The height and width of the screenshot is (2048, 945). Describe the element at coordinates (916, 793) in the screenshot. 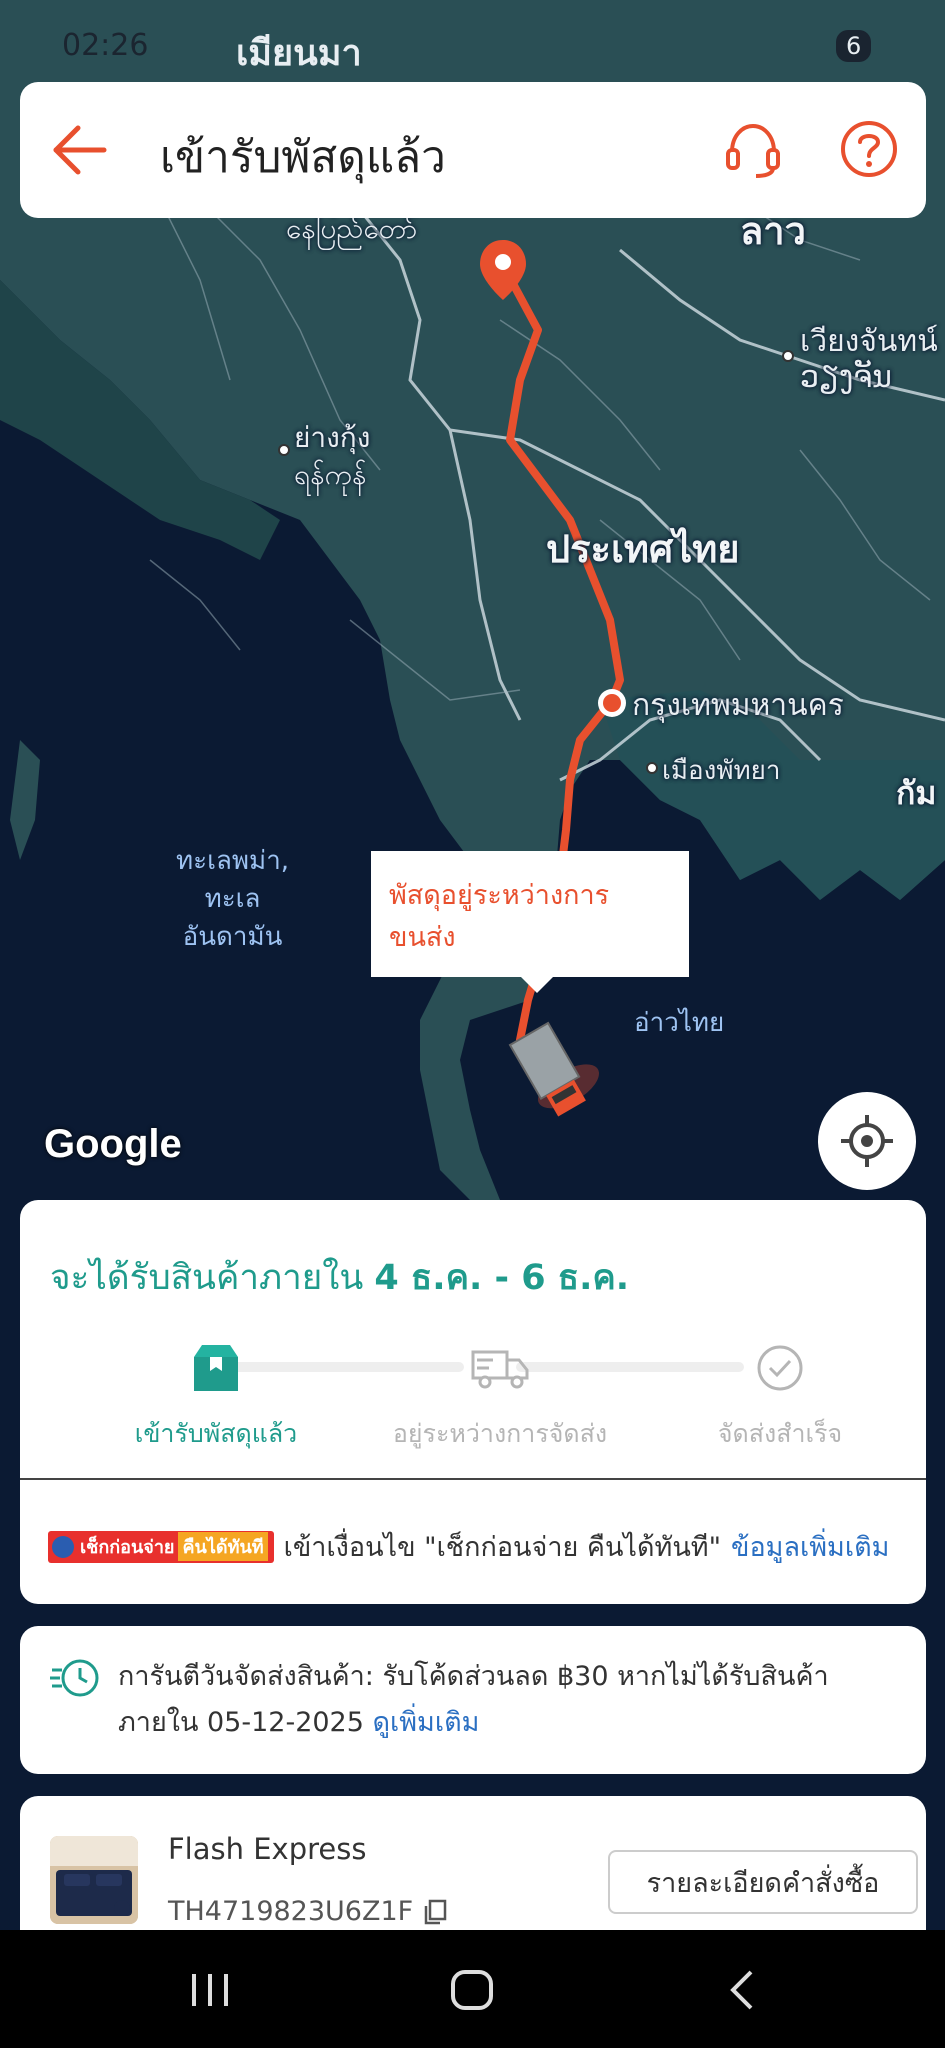

I see `map-label-cambodia: กัม` at that location.